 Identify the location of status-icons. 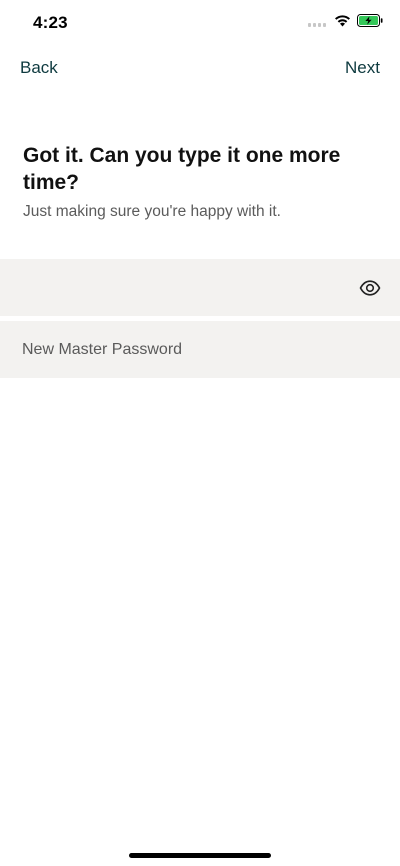
(346, 23).